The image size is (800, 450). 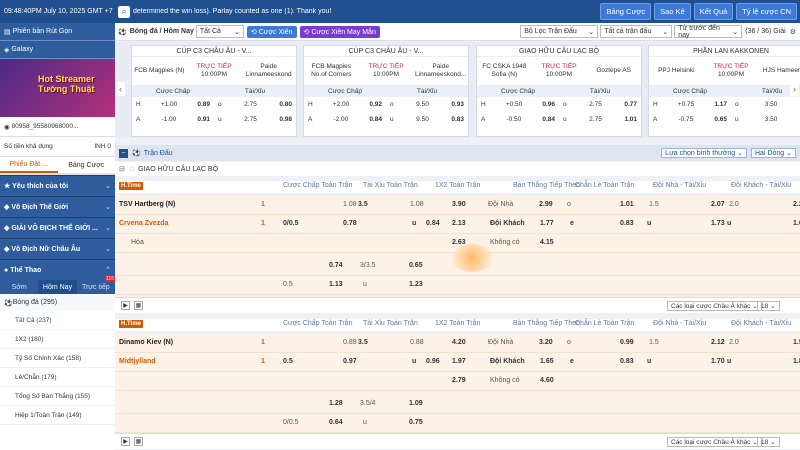 I want to click on odds-value: 0.74, so click(x=336, y=265).